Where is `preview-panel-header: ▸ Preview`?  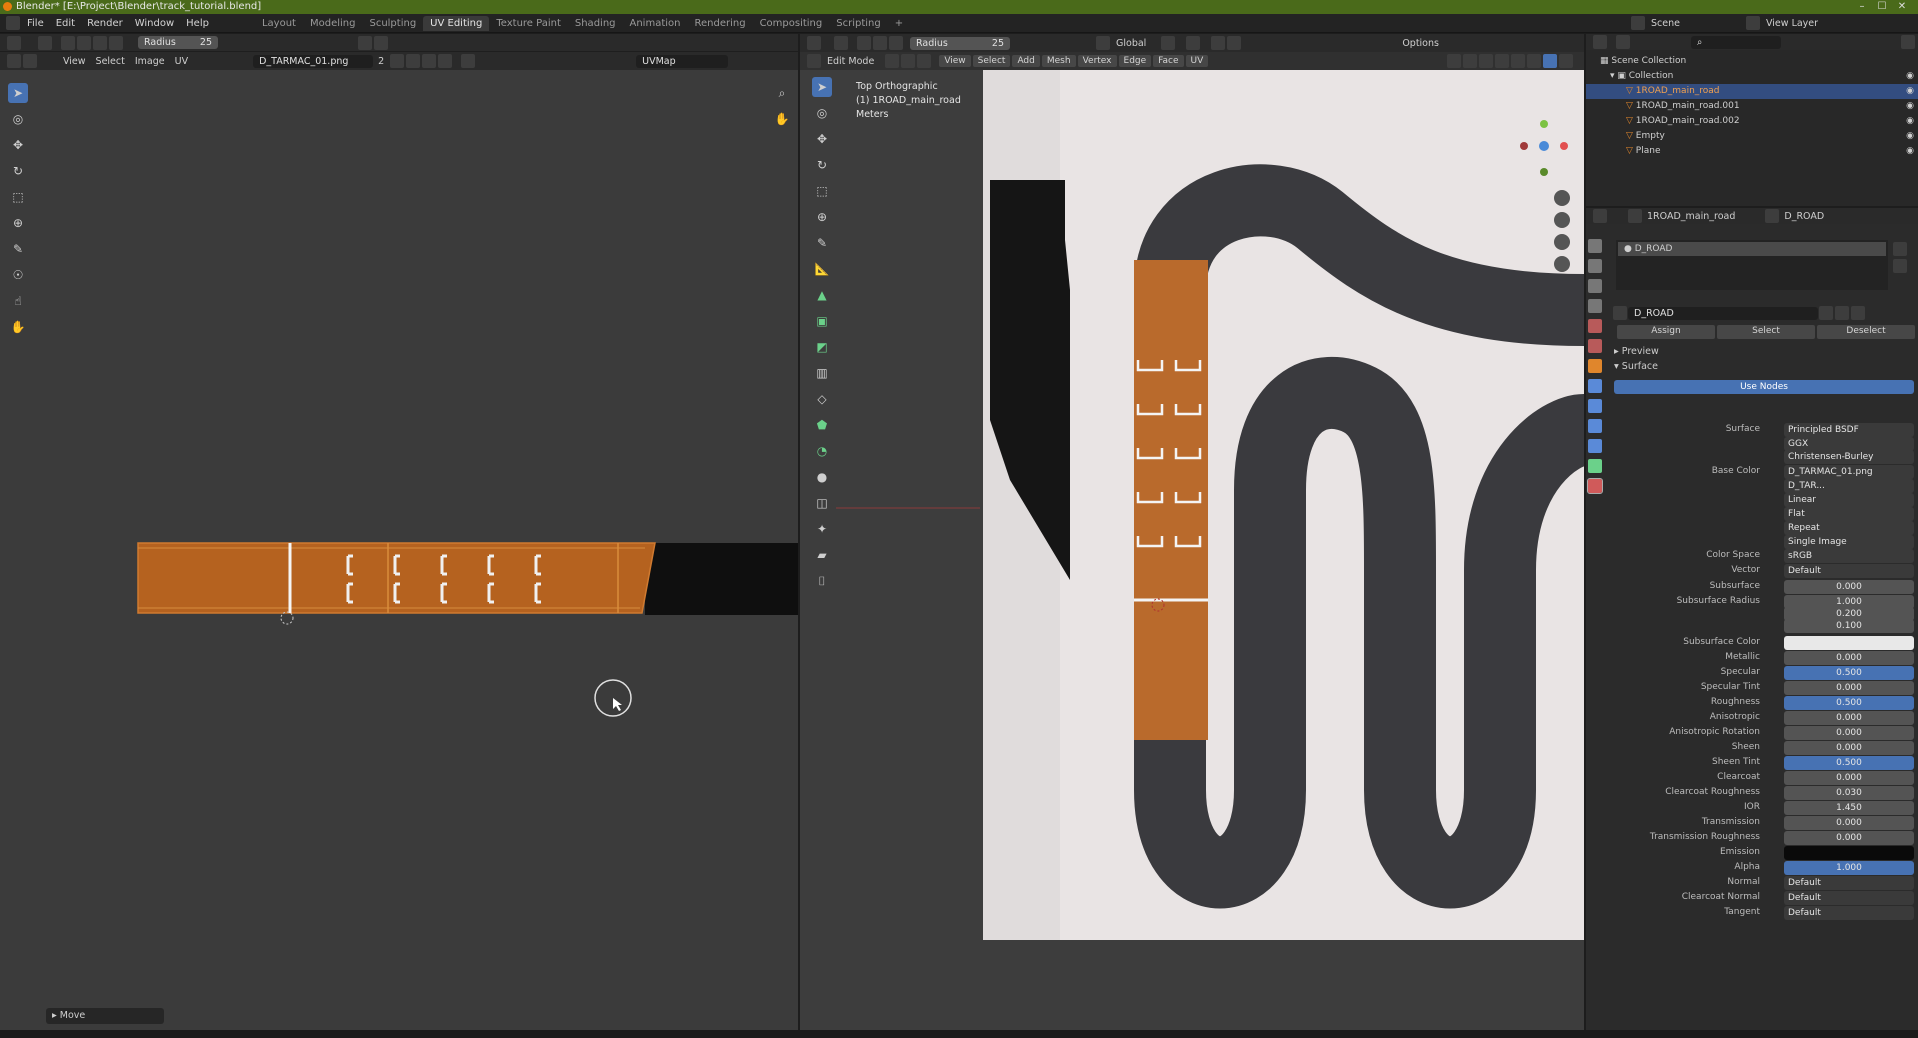
preview-panel-header: ▸ Preview is located at coordinates (1636, 351).